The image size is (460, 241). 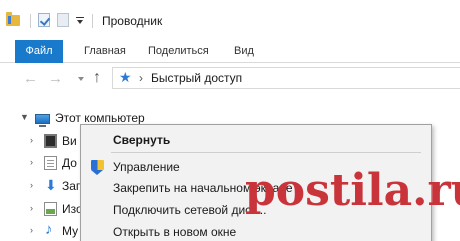 What do you see at coordinates (141, 78) in the screenshot?
I see `breadcrumb-chevron-icon: ›` at bounding box center [141, 78].